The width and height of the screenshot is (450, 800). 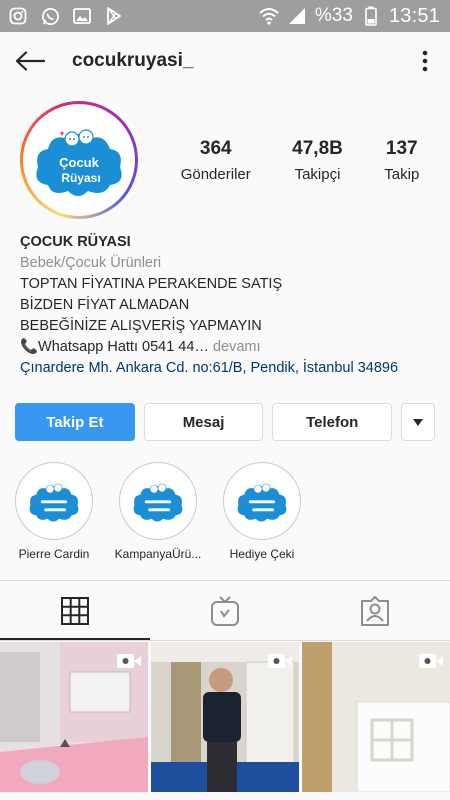 I want to click on caret-down-icon, so click(x=418, y=422).